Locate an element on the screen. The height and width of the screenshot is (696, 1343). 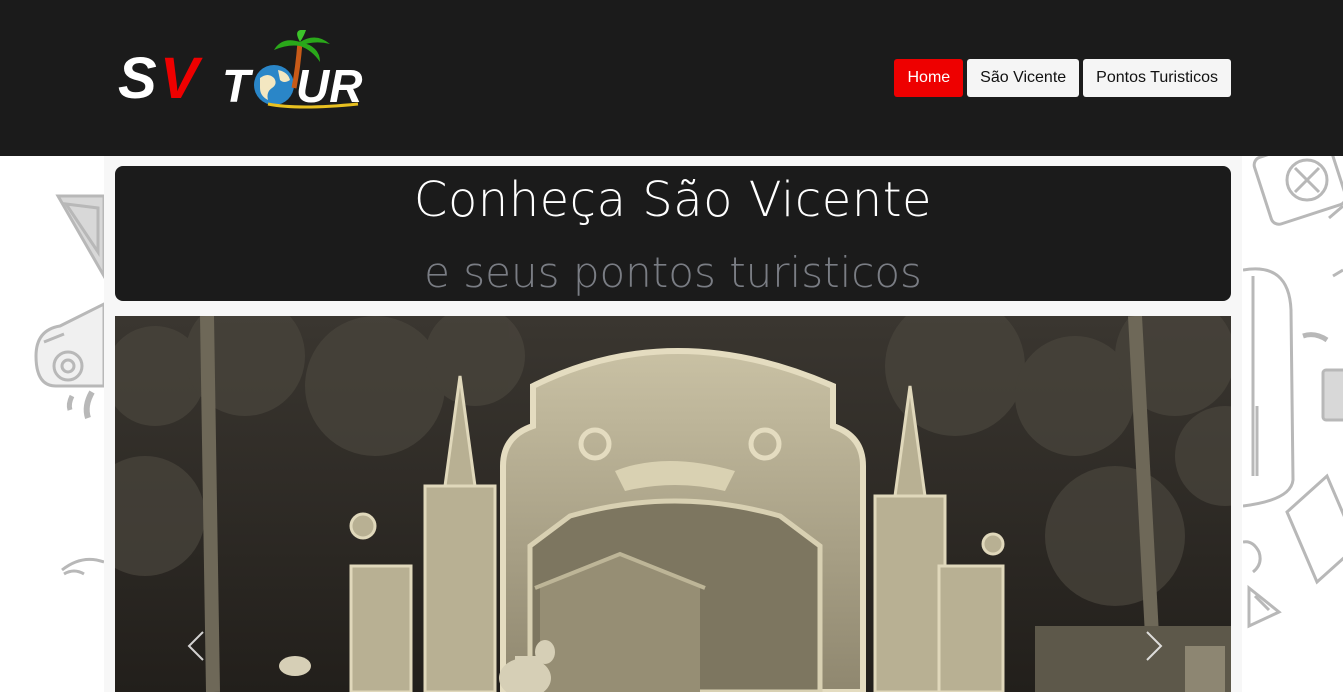
carousel-next-button is located at coordinates (1153, 646).